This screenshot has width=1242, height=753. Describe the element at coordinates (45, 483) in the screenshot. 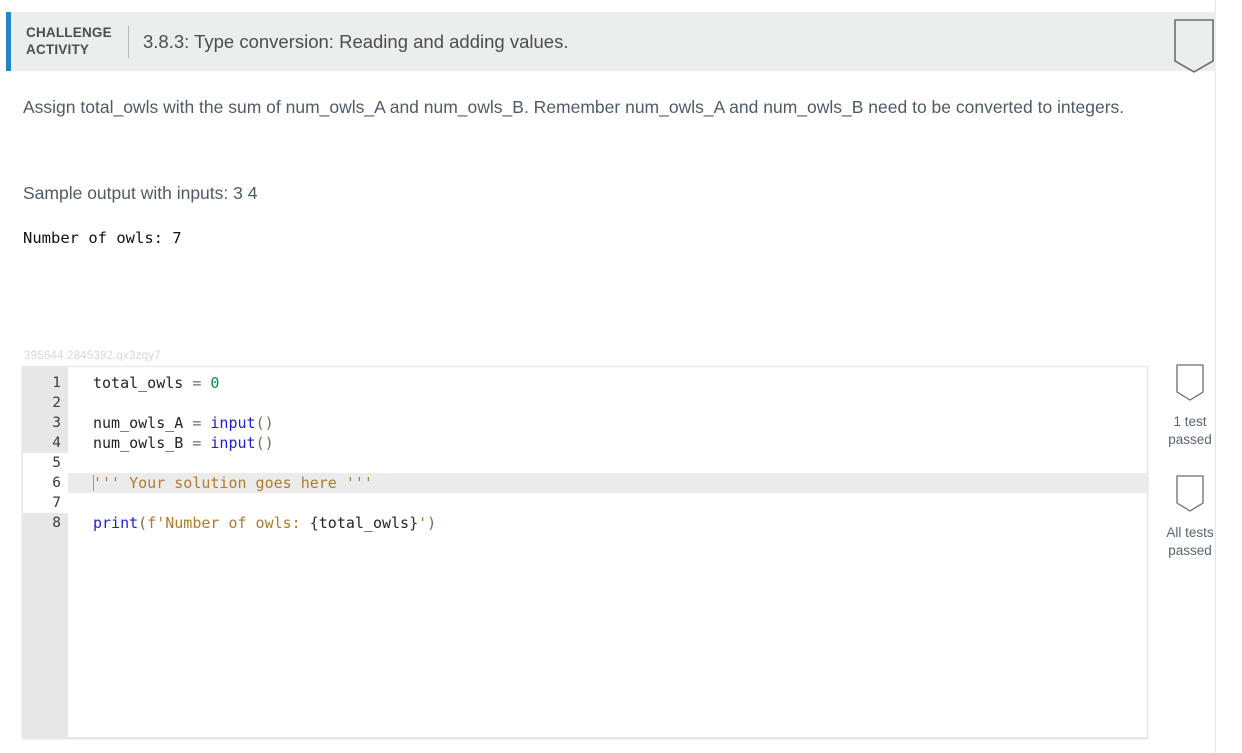

I see `line-number: 6` at that location.